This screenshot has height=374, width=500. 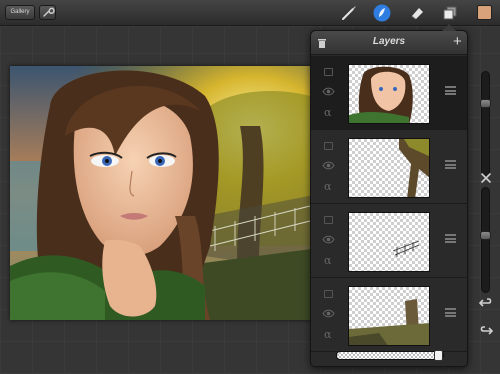 I want to click on gallery-button: Gallery, so click(x=20, y=12).